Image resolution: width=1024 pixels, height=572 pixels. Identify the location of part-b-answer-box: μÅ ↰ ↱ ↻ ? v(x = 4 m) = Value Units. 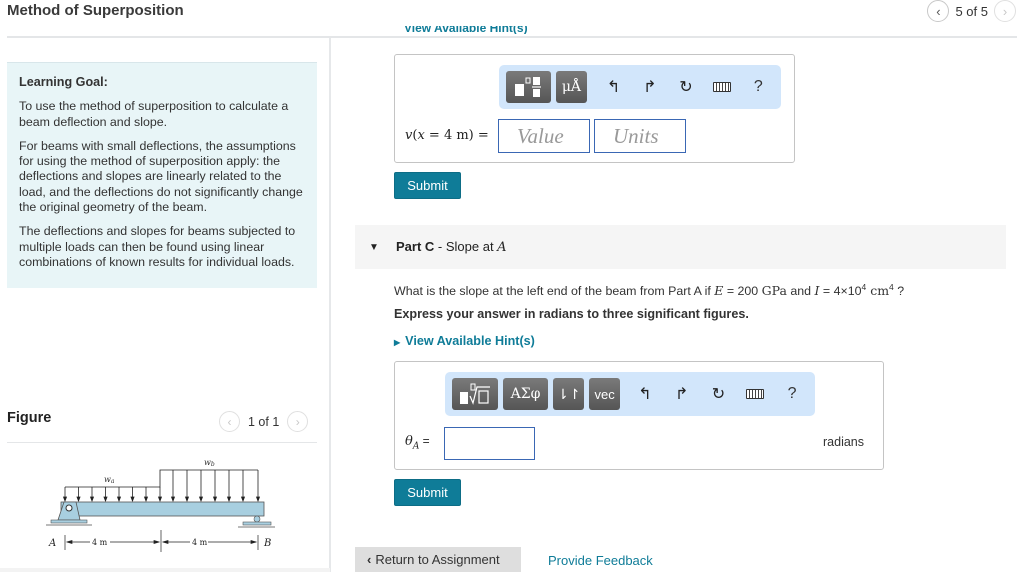
(594, 108).